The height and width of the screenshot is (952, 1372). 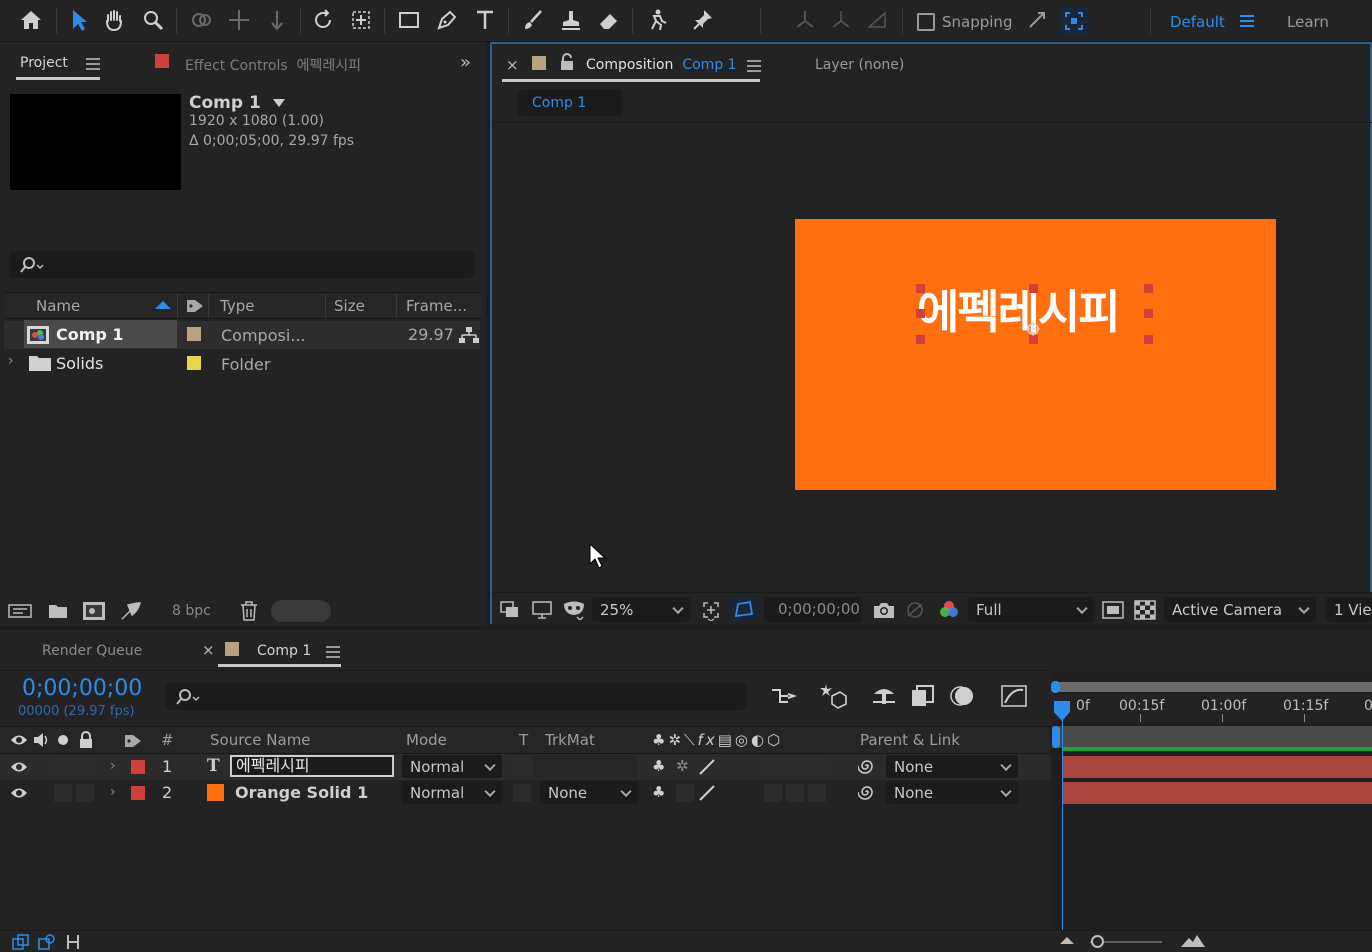 I want to click on project-settings-icon, so click(x=131, y=611).